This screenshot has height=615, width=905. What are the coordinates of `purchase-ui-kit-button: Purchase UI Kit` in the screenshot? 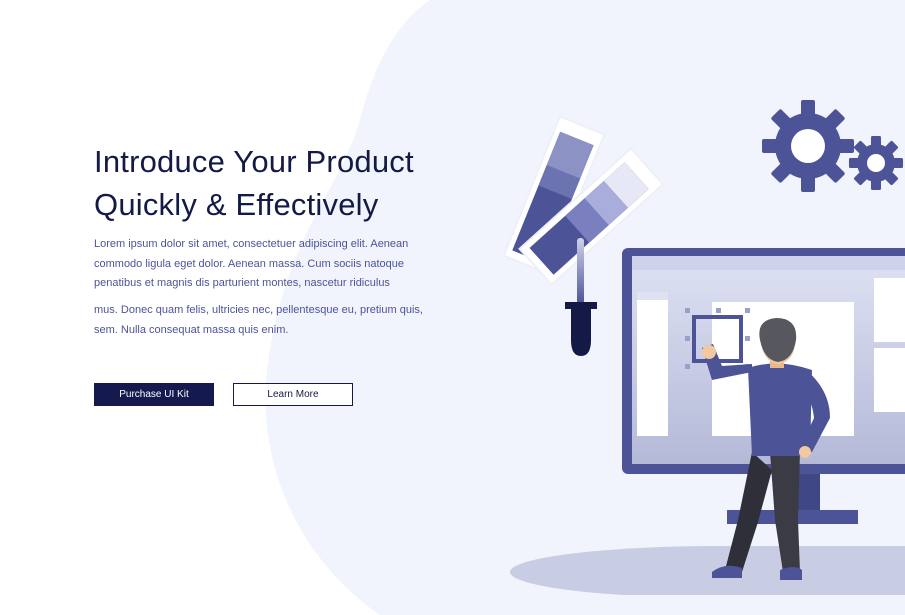 It's located at (154, 394).